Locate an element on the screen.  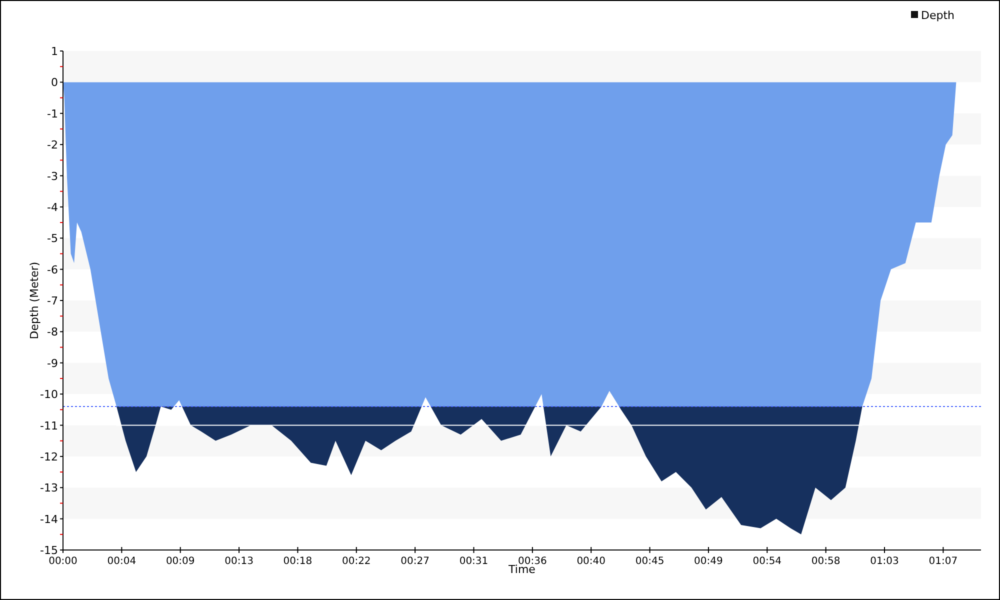
x-tick-label: 00:18 is located at coordinates (297, 561).